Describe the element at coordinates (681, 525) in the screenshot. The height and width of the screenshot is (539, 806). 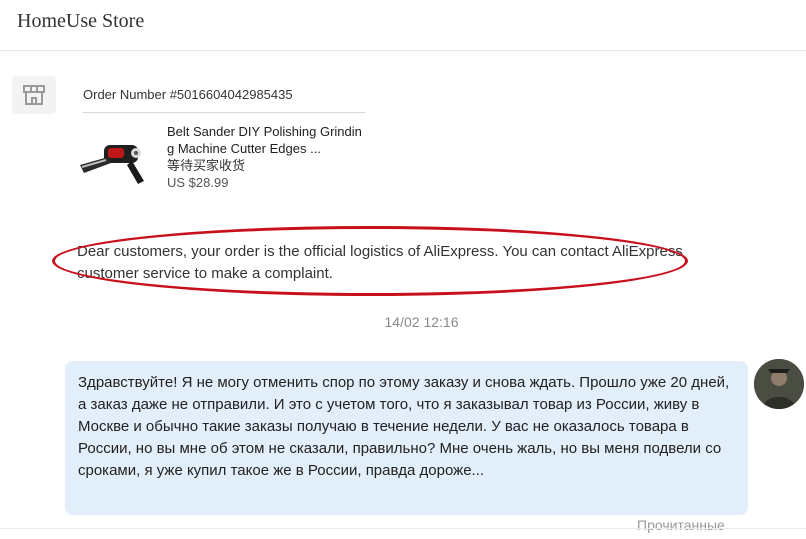
I see `read-status: Прочитанные` at that location.